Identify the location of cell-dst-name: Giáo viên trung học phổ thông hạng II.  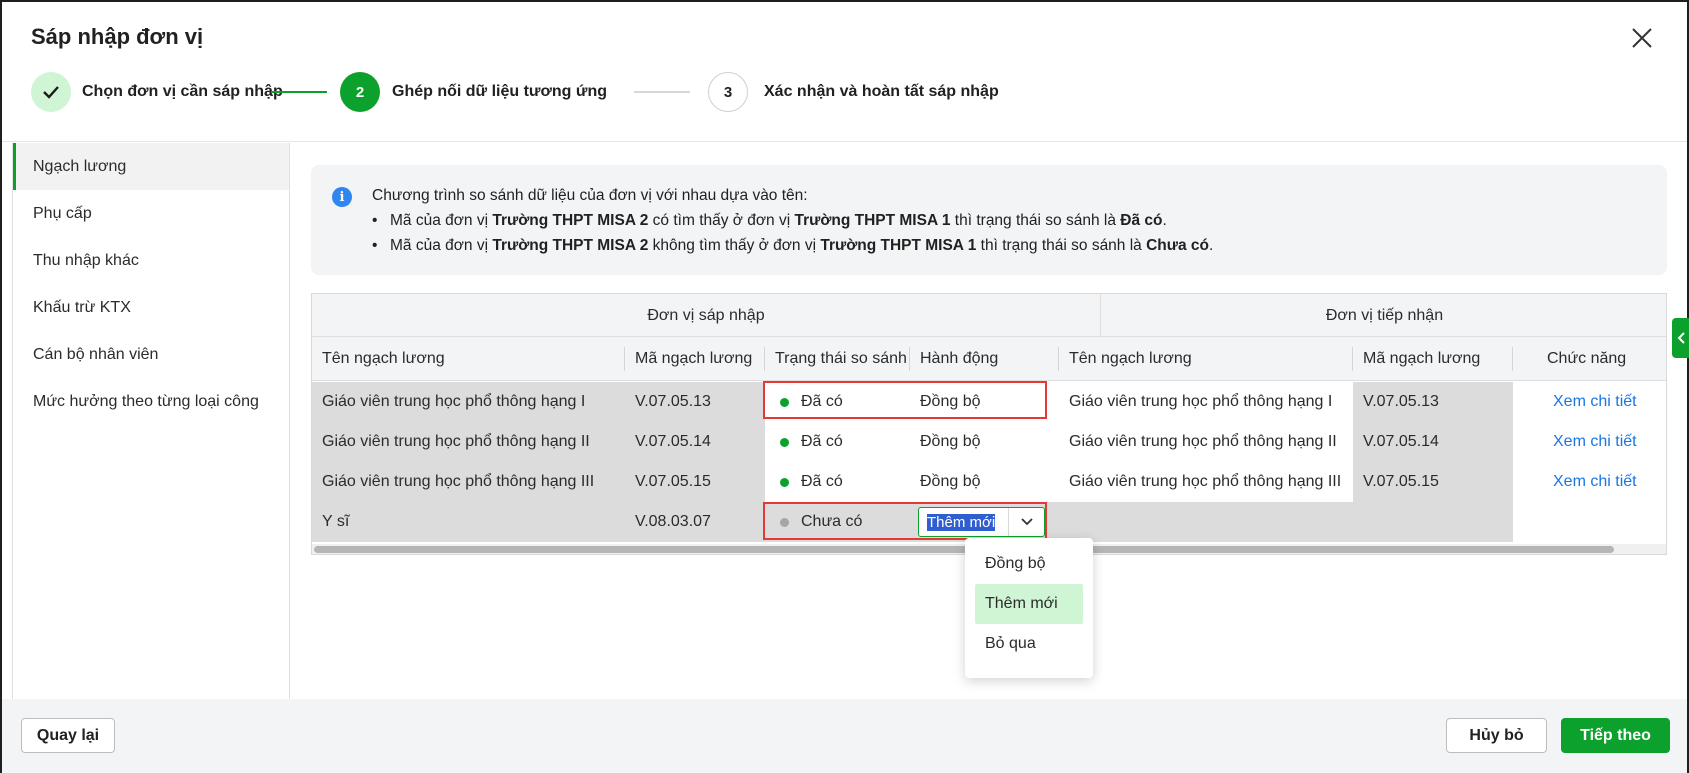
(1206, 442).